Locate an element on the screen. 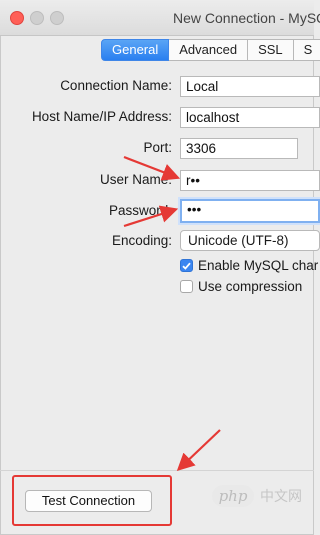  password-arrow-icon is located at coordinates (151, 216).